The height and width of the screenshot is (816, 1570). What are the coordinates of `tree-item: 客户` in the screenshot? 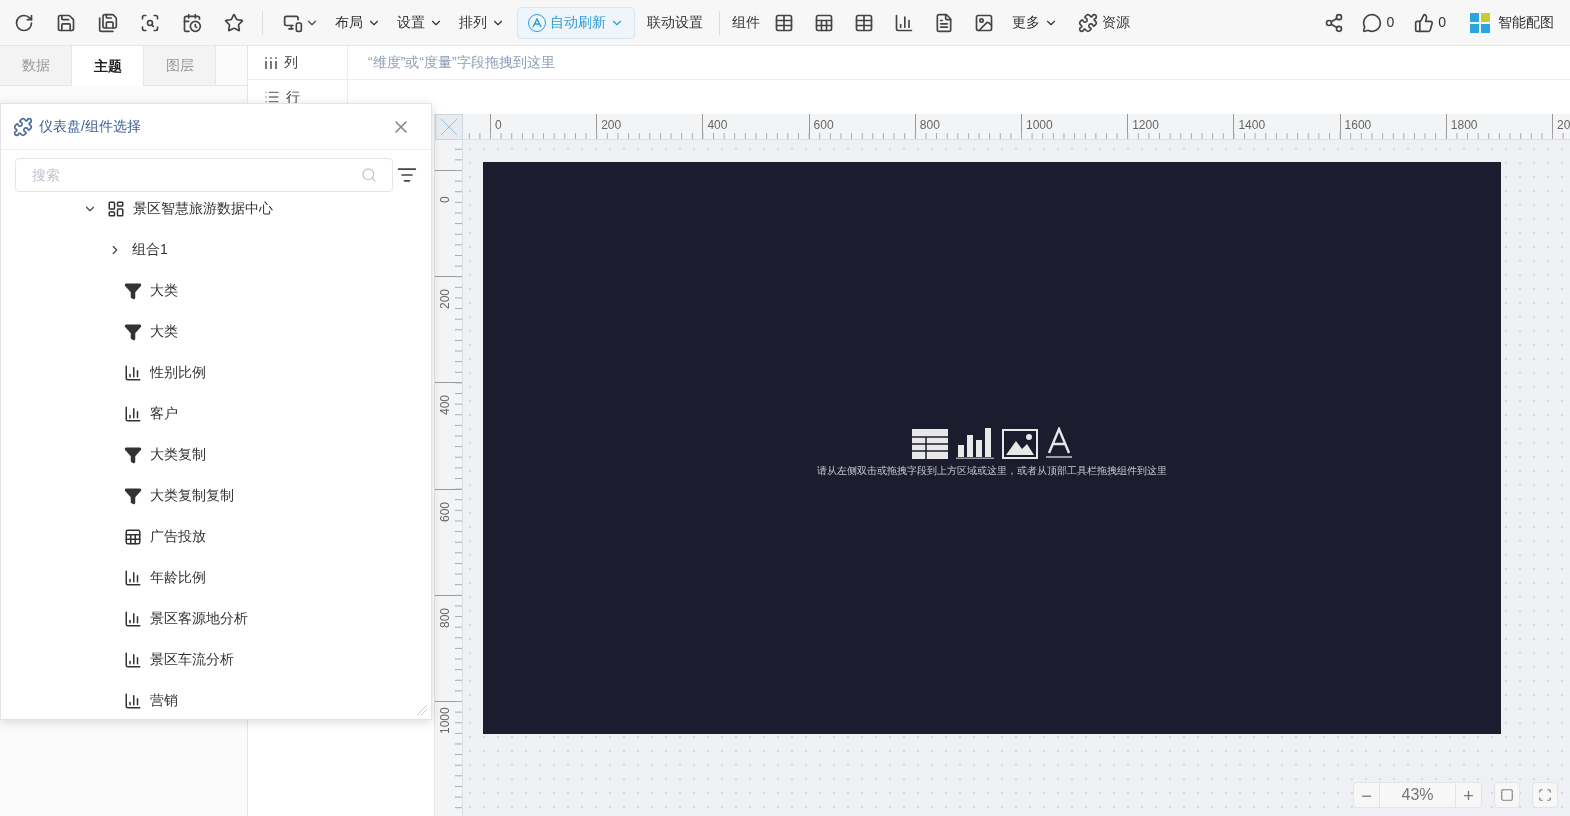 It's located at (164, 413).